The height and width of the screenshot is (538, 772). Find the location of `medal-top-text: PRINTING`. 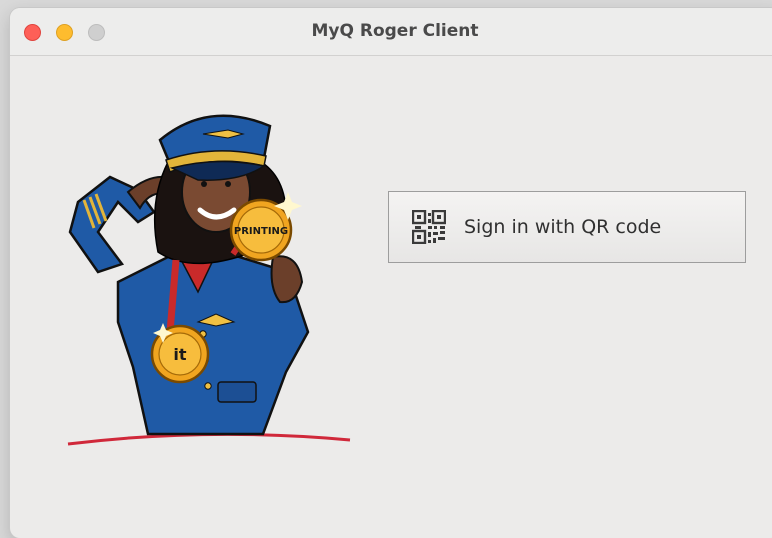

medal-top-text: PRINTING is located at coordinates (261, 231).